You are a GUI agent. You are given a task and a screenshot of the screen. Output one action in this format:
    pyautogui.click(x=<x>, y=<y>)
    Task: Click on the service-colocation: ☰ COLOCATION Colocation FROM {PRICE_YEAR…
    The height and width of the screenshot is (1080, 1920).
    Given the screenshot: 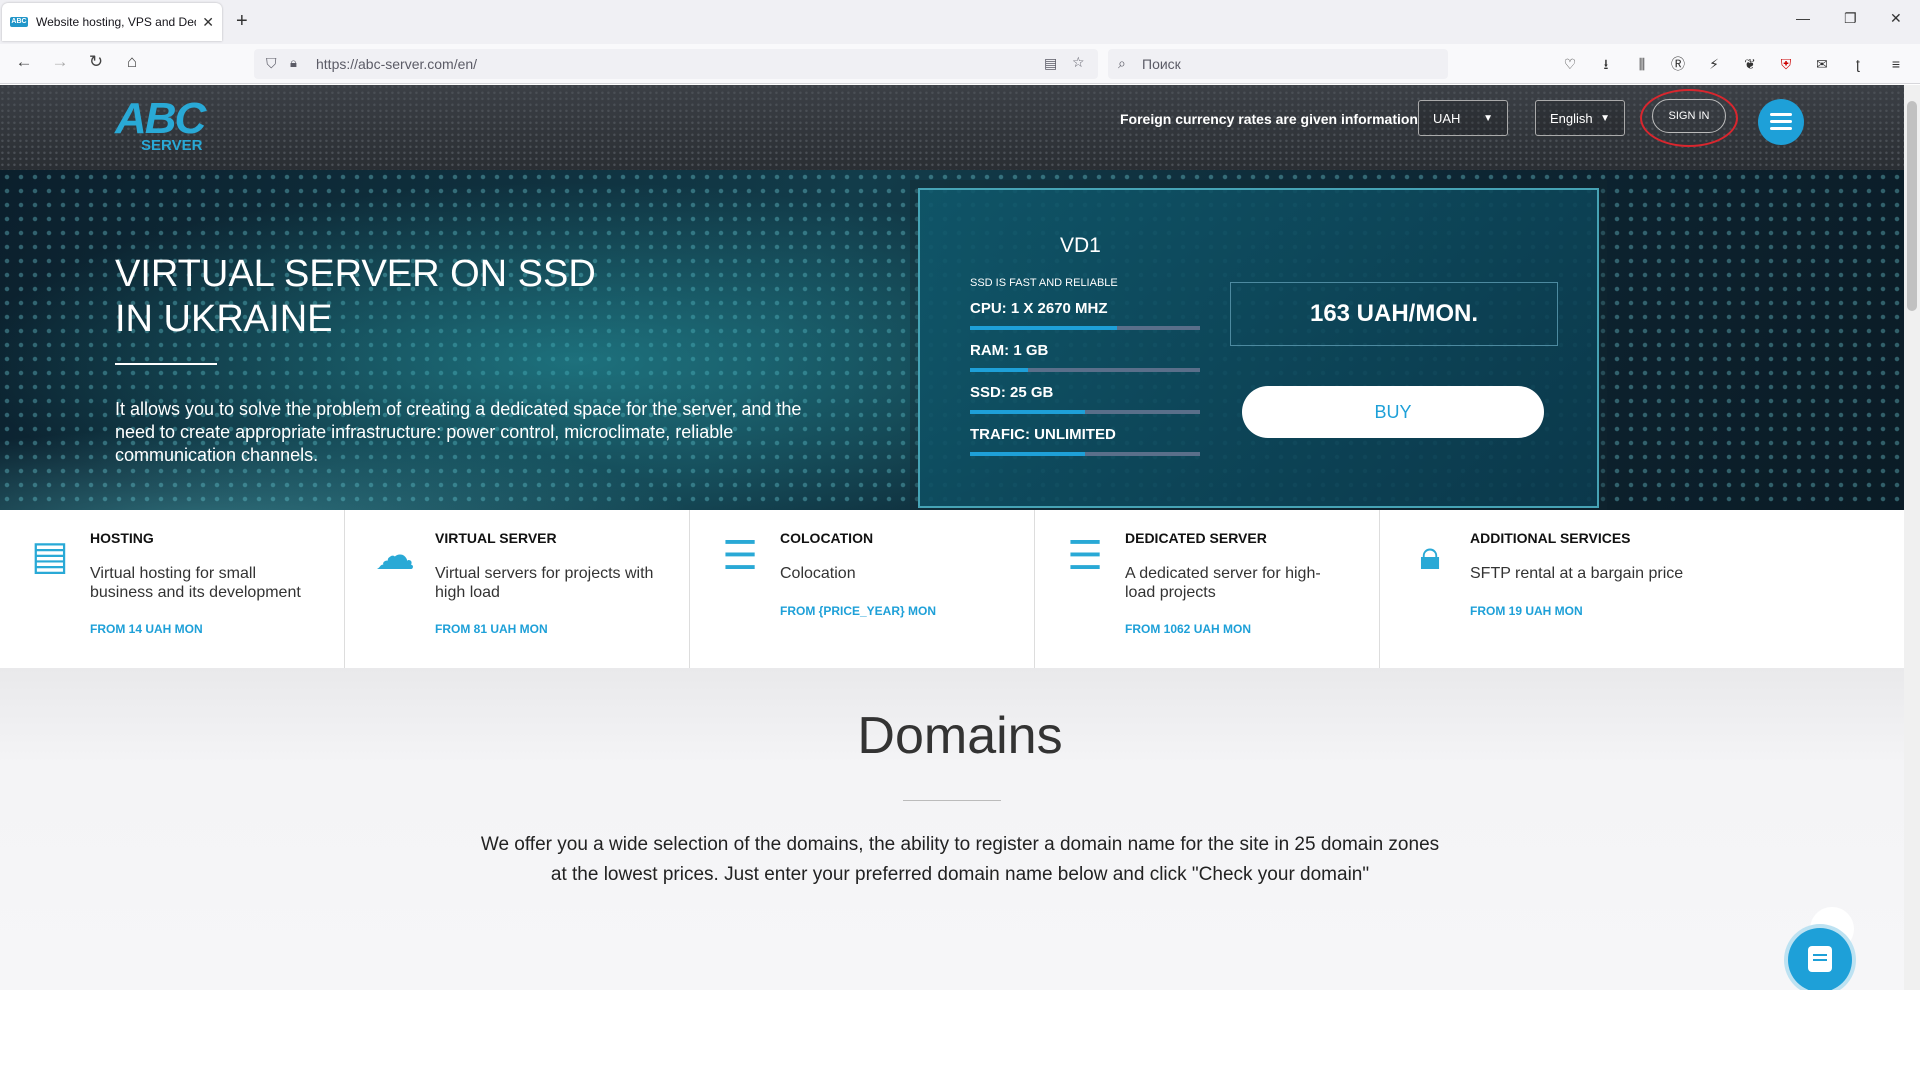 What is the action you would take?
    pyautogui.click(x=862, y=589)
    